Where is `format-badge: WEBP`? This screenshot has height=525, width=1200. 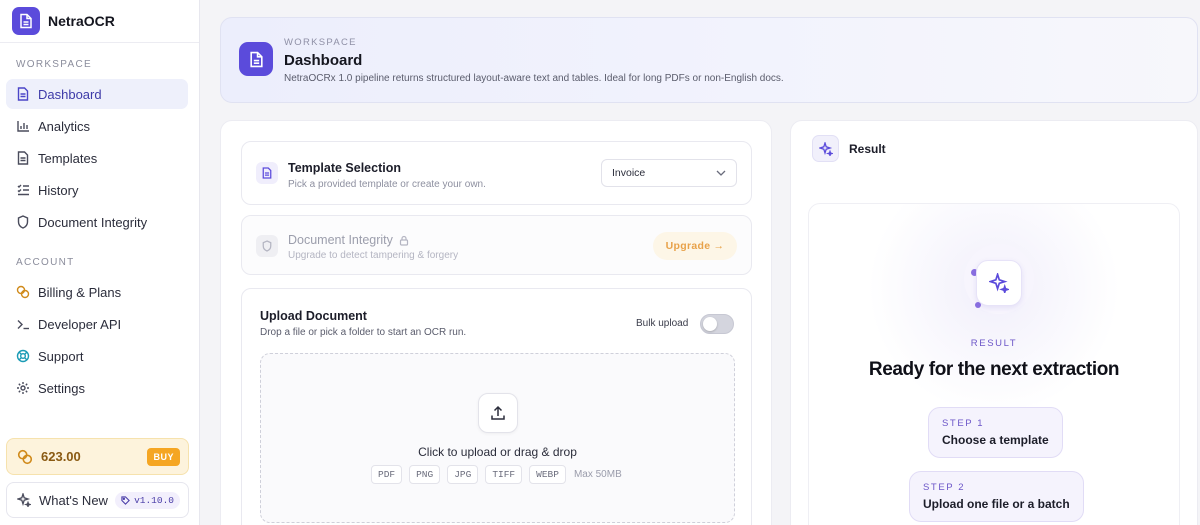
format-badge: WEBP is located at coordinates (547, 474).